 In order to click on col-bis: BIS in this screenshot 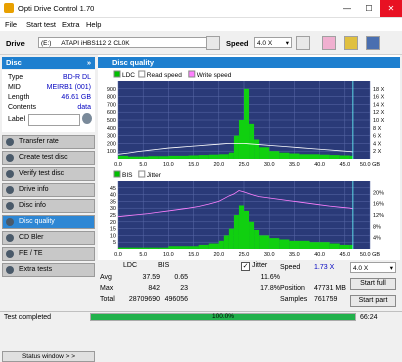, I will do `click(164, 265)`.